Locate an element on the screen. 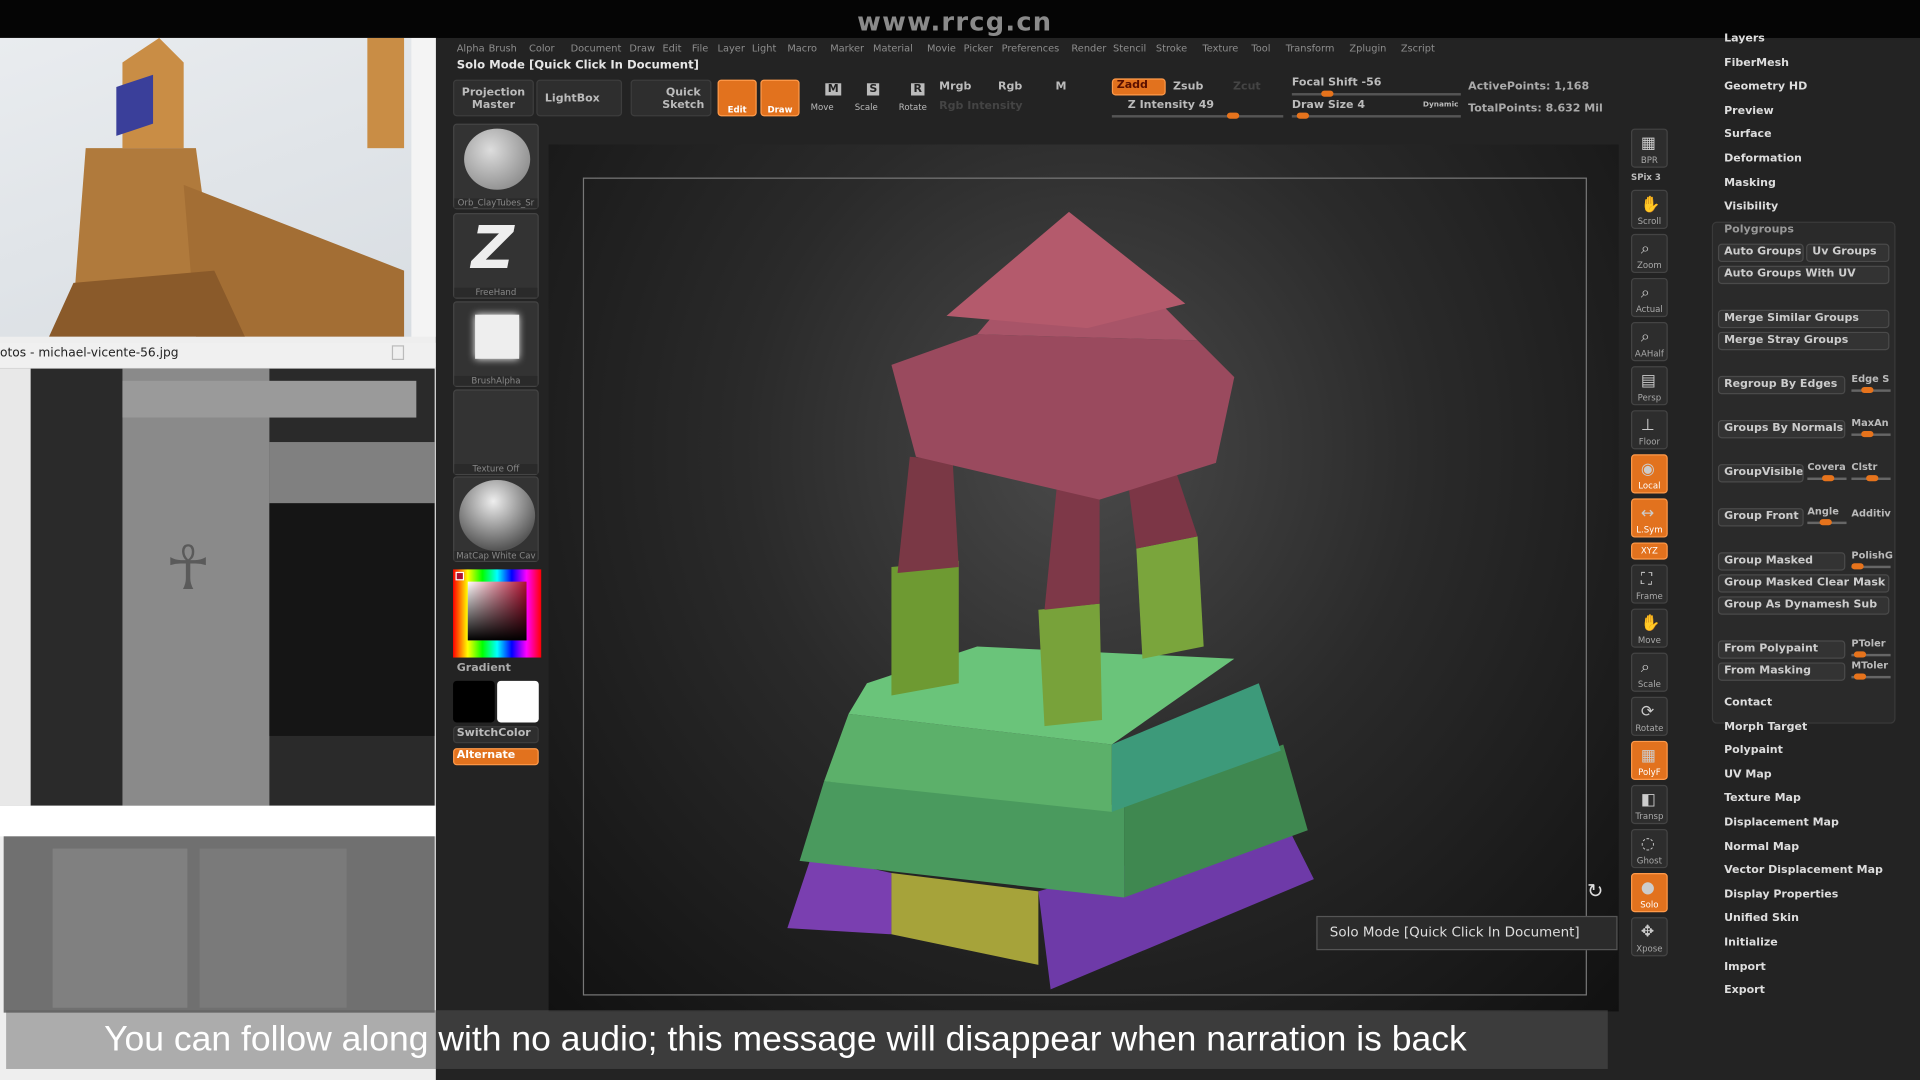 The image size is (1920, 1080). stroke-selector: Z FreeHand is located at coordinates (496, 256).